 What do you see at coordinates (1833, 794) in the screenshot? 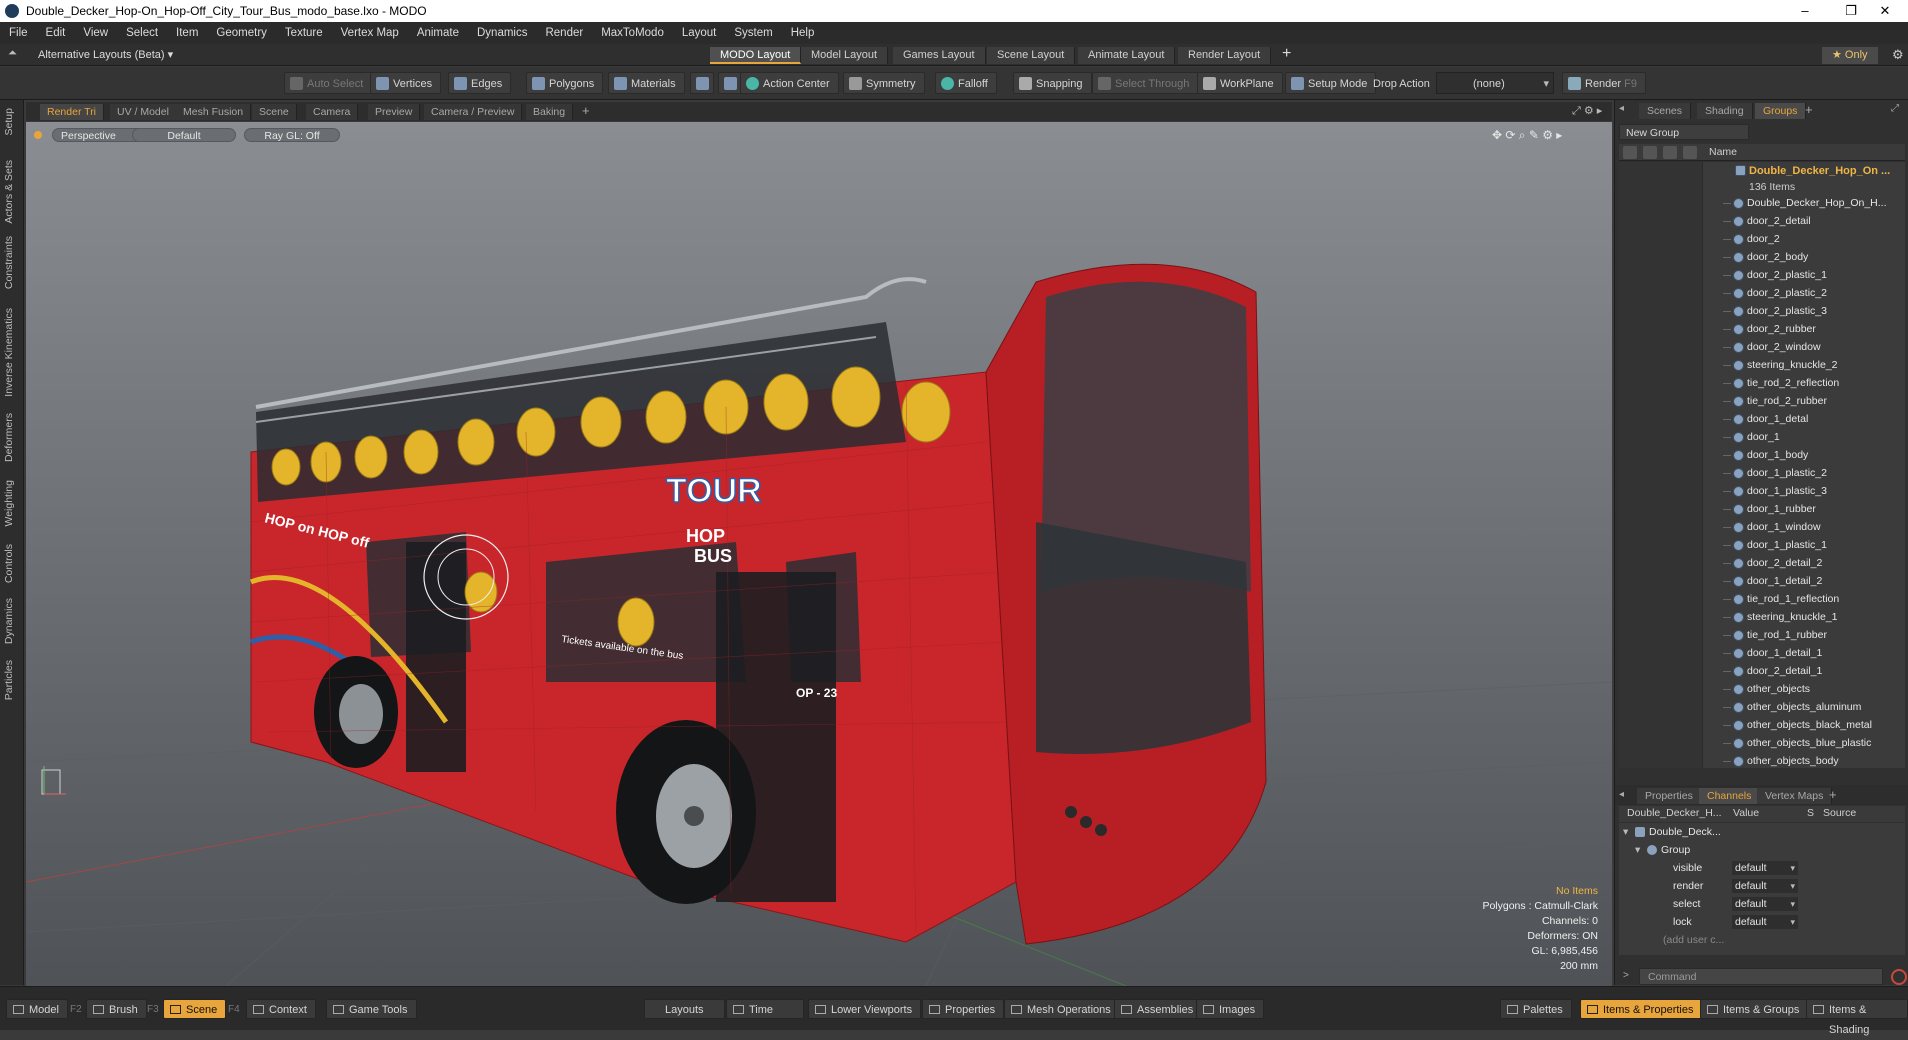
I see `add-channels-tab-icon: +` at bounding box center [1833, 794].